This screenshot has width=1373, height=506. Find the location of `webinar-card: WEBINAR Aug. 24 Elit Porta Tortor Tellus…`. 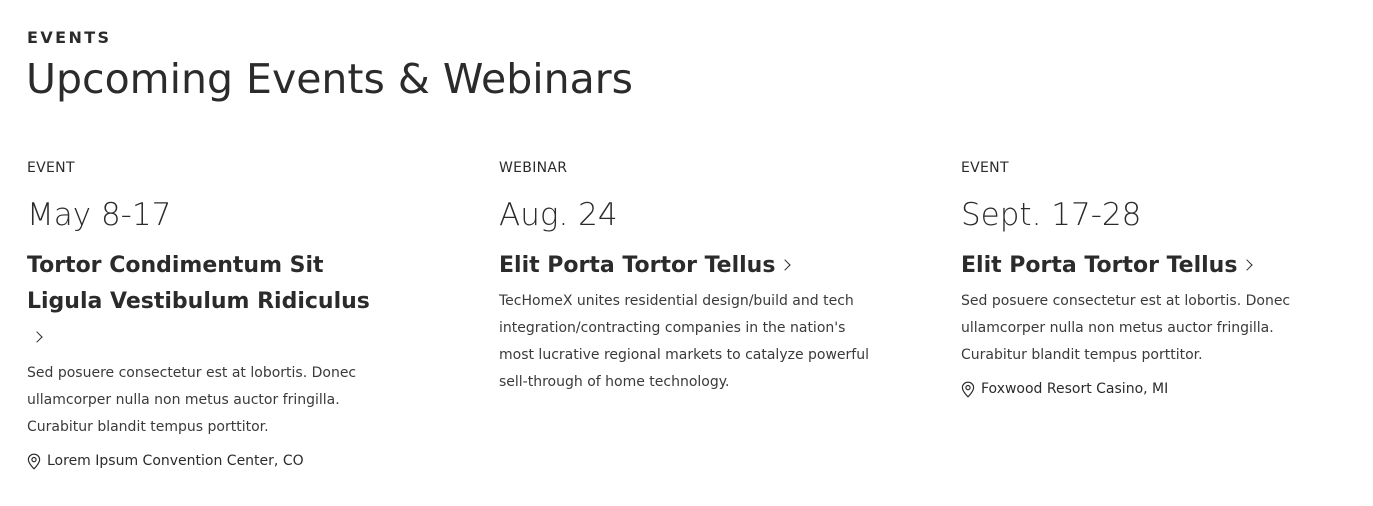

webinar-card: WEBINAR Aug. 24 Elit Porta Tortor Tellus… is located at coordinates (684, 277).